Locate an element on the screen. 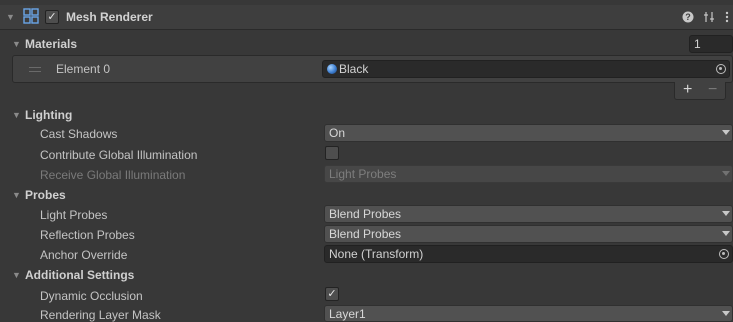 The image size is (733, 322). rendering-layer-mask-value: Layer1 is located at coordinates (347, 314).